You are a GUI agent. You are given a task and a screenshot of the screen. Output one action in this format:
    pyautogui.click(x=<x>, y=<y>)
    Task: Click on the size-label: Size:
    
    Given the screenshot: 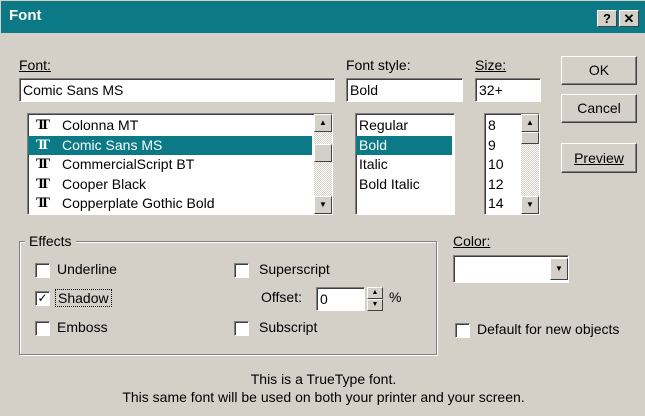 What is the action you would take?
    pyautogui.click(x=490, y=65)
    